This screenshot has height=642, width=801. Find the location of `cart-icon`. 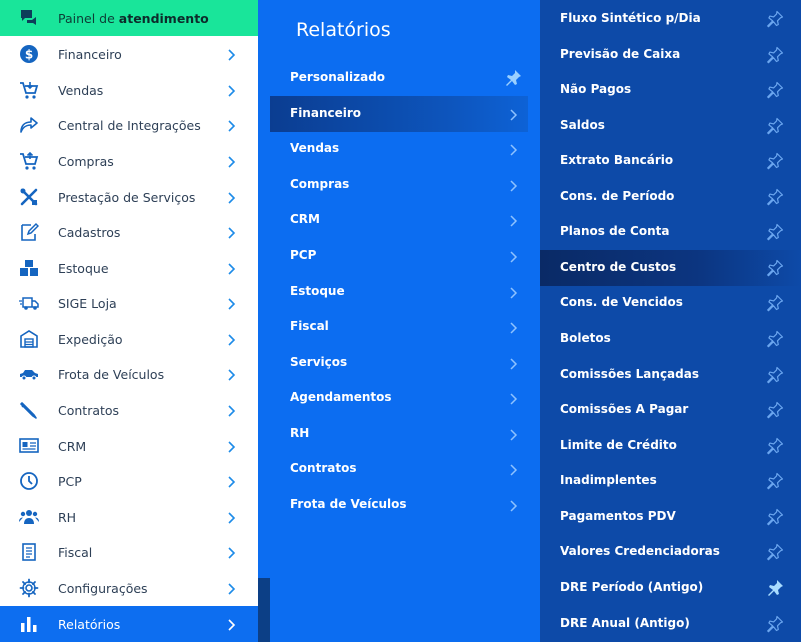

cart-icon is located at coordinates (29, 90).